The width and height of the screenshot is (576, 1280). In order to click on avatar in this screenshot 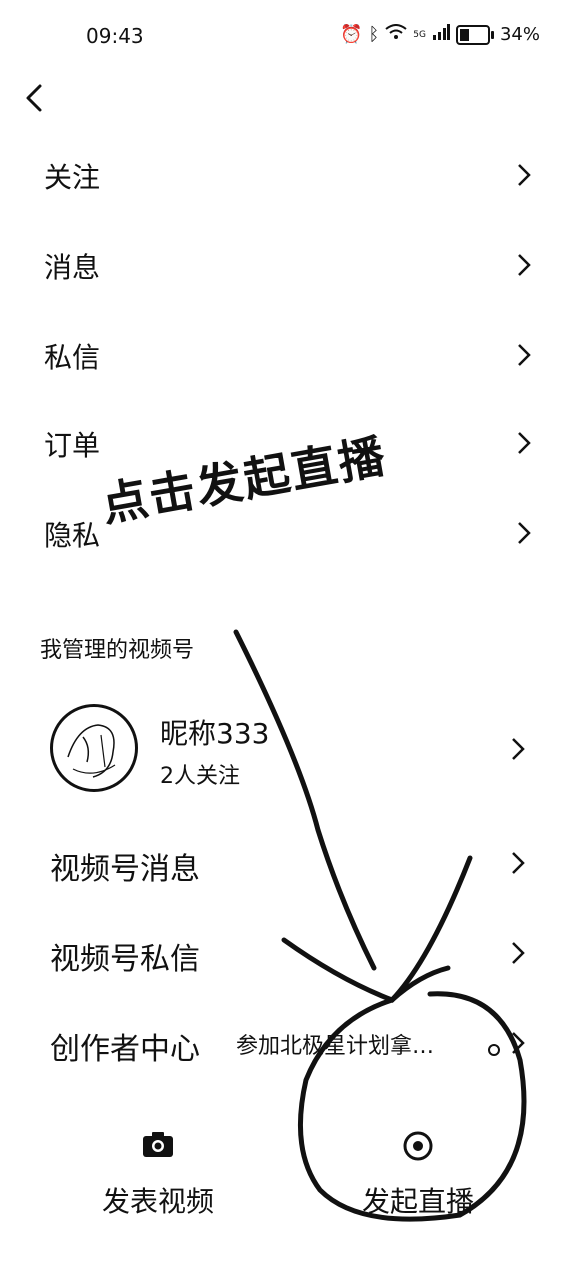, I will do `click(94, 748)`.